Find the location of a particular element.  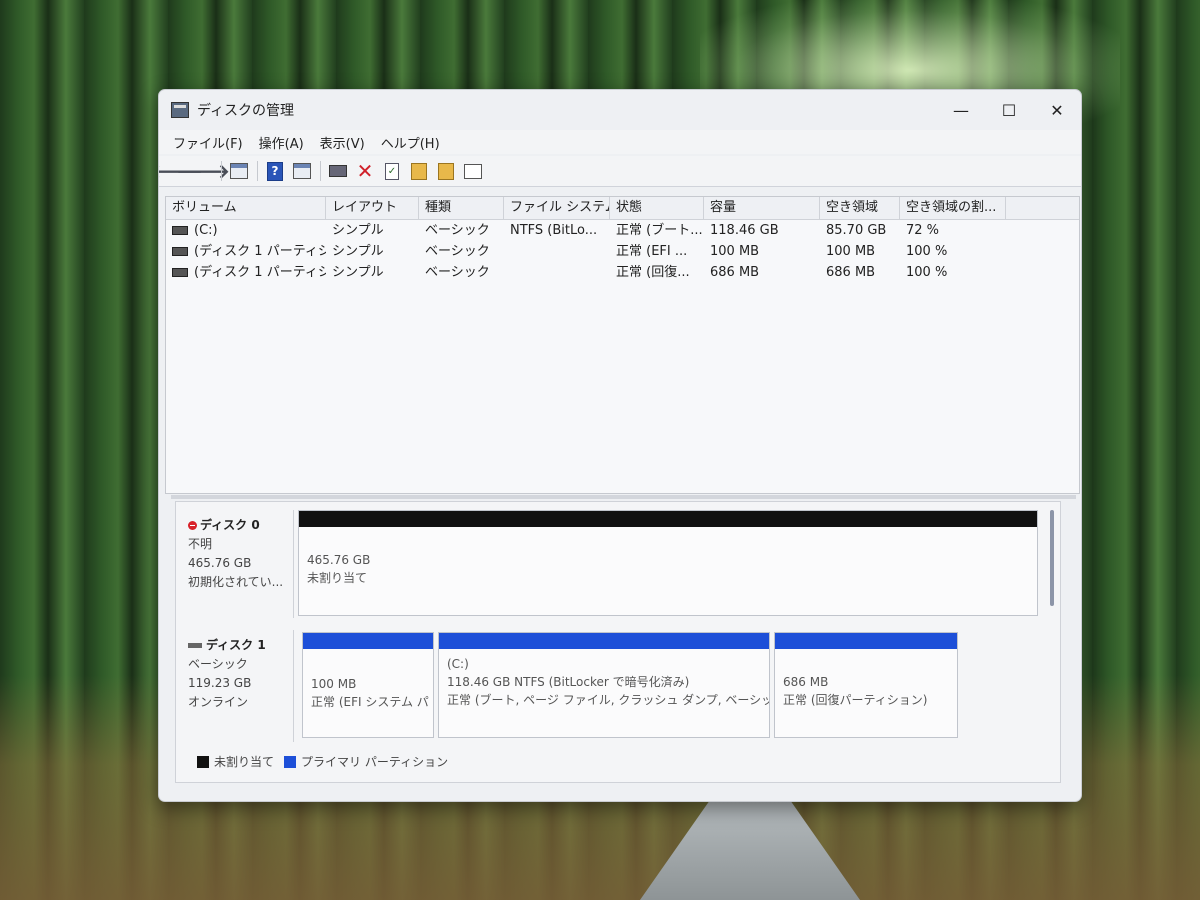

legend-swatch-primary is located at coordinates (290, 761).